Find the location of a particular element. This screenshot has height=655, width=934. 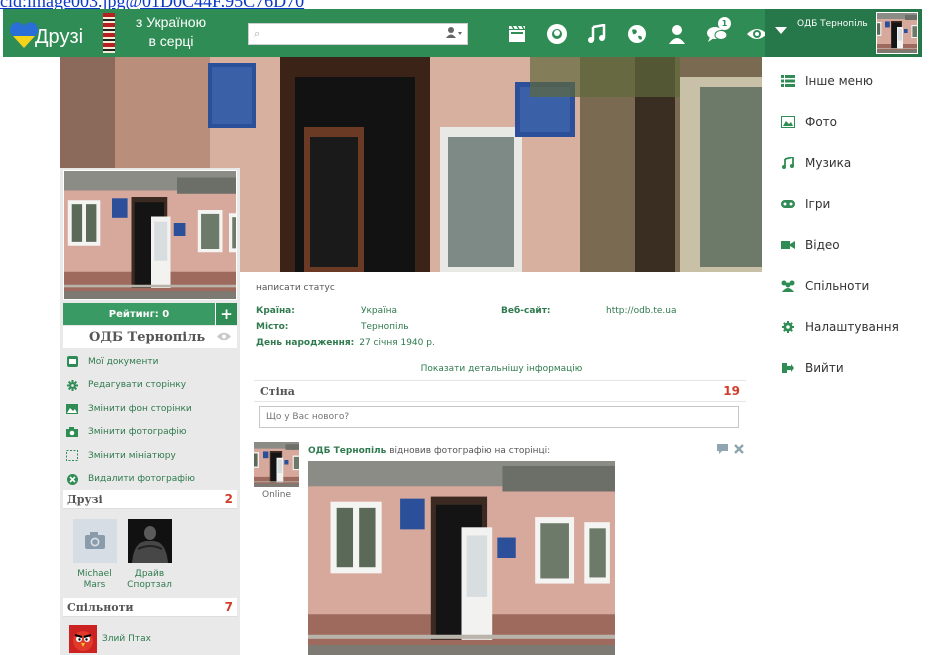

friend-first-name: Michael is located at coordinates (94, 574).